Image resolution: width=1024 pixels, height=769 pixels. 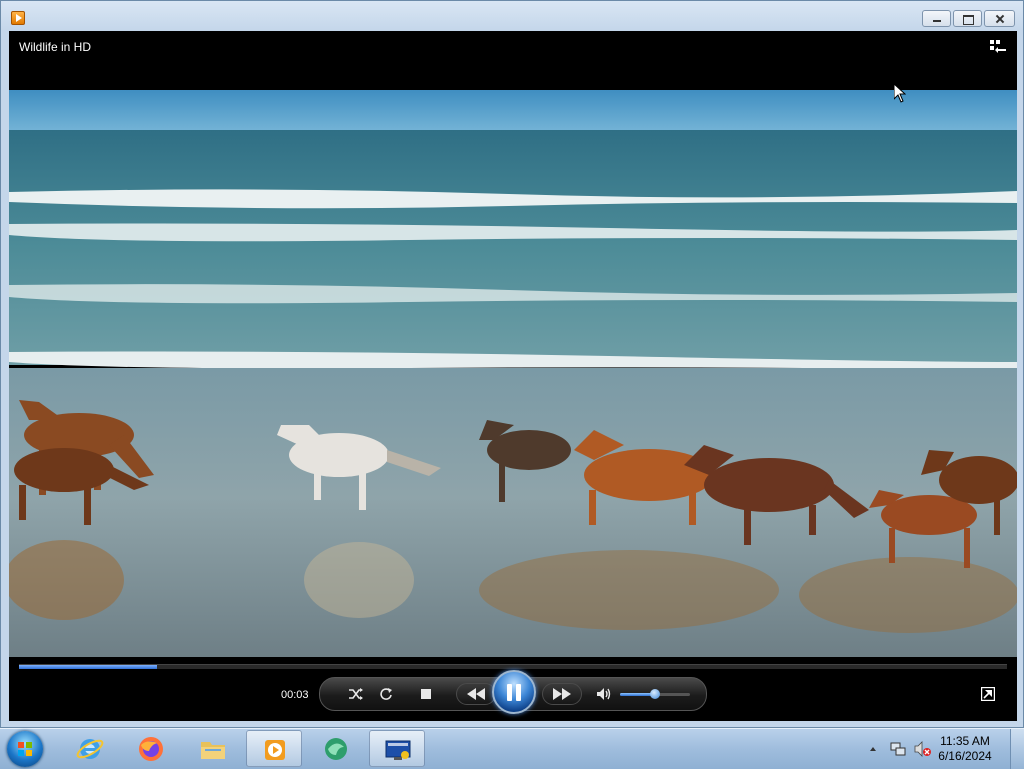 What do you see at coordinates (965, 741) in the screenshot?
I see `clock-time: 11:35 AM` at bounding box center [965, 741].